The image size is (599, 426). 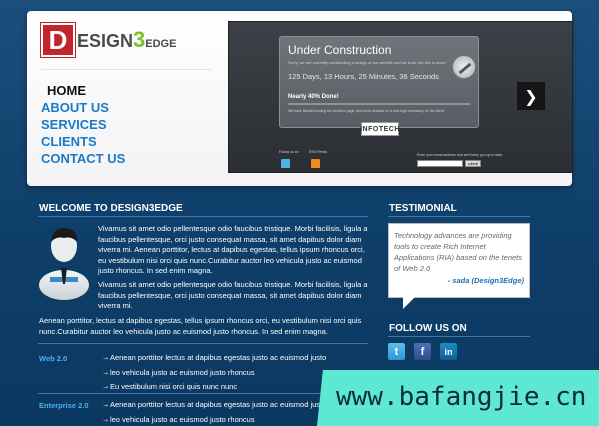 What do you see at coordinates (289, 152) in the screenshot?
I see `slider-follow-label: Follow us on` at bounding box center [289, 152].